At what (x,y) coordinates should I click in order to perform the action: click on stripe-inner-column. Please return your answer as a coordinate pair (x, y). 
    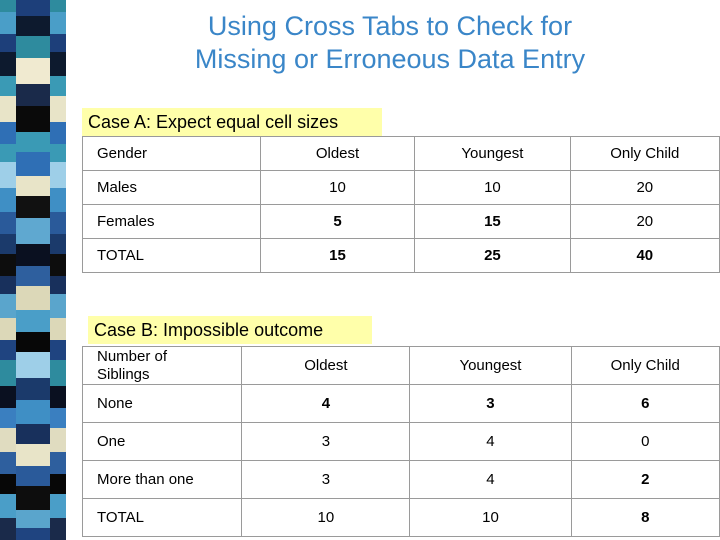
    Looking at the image, I should click on (33, 270).